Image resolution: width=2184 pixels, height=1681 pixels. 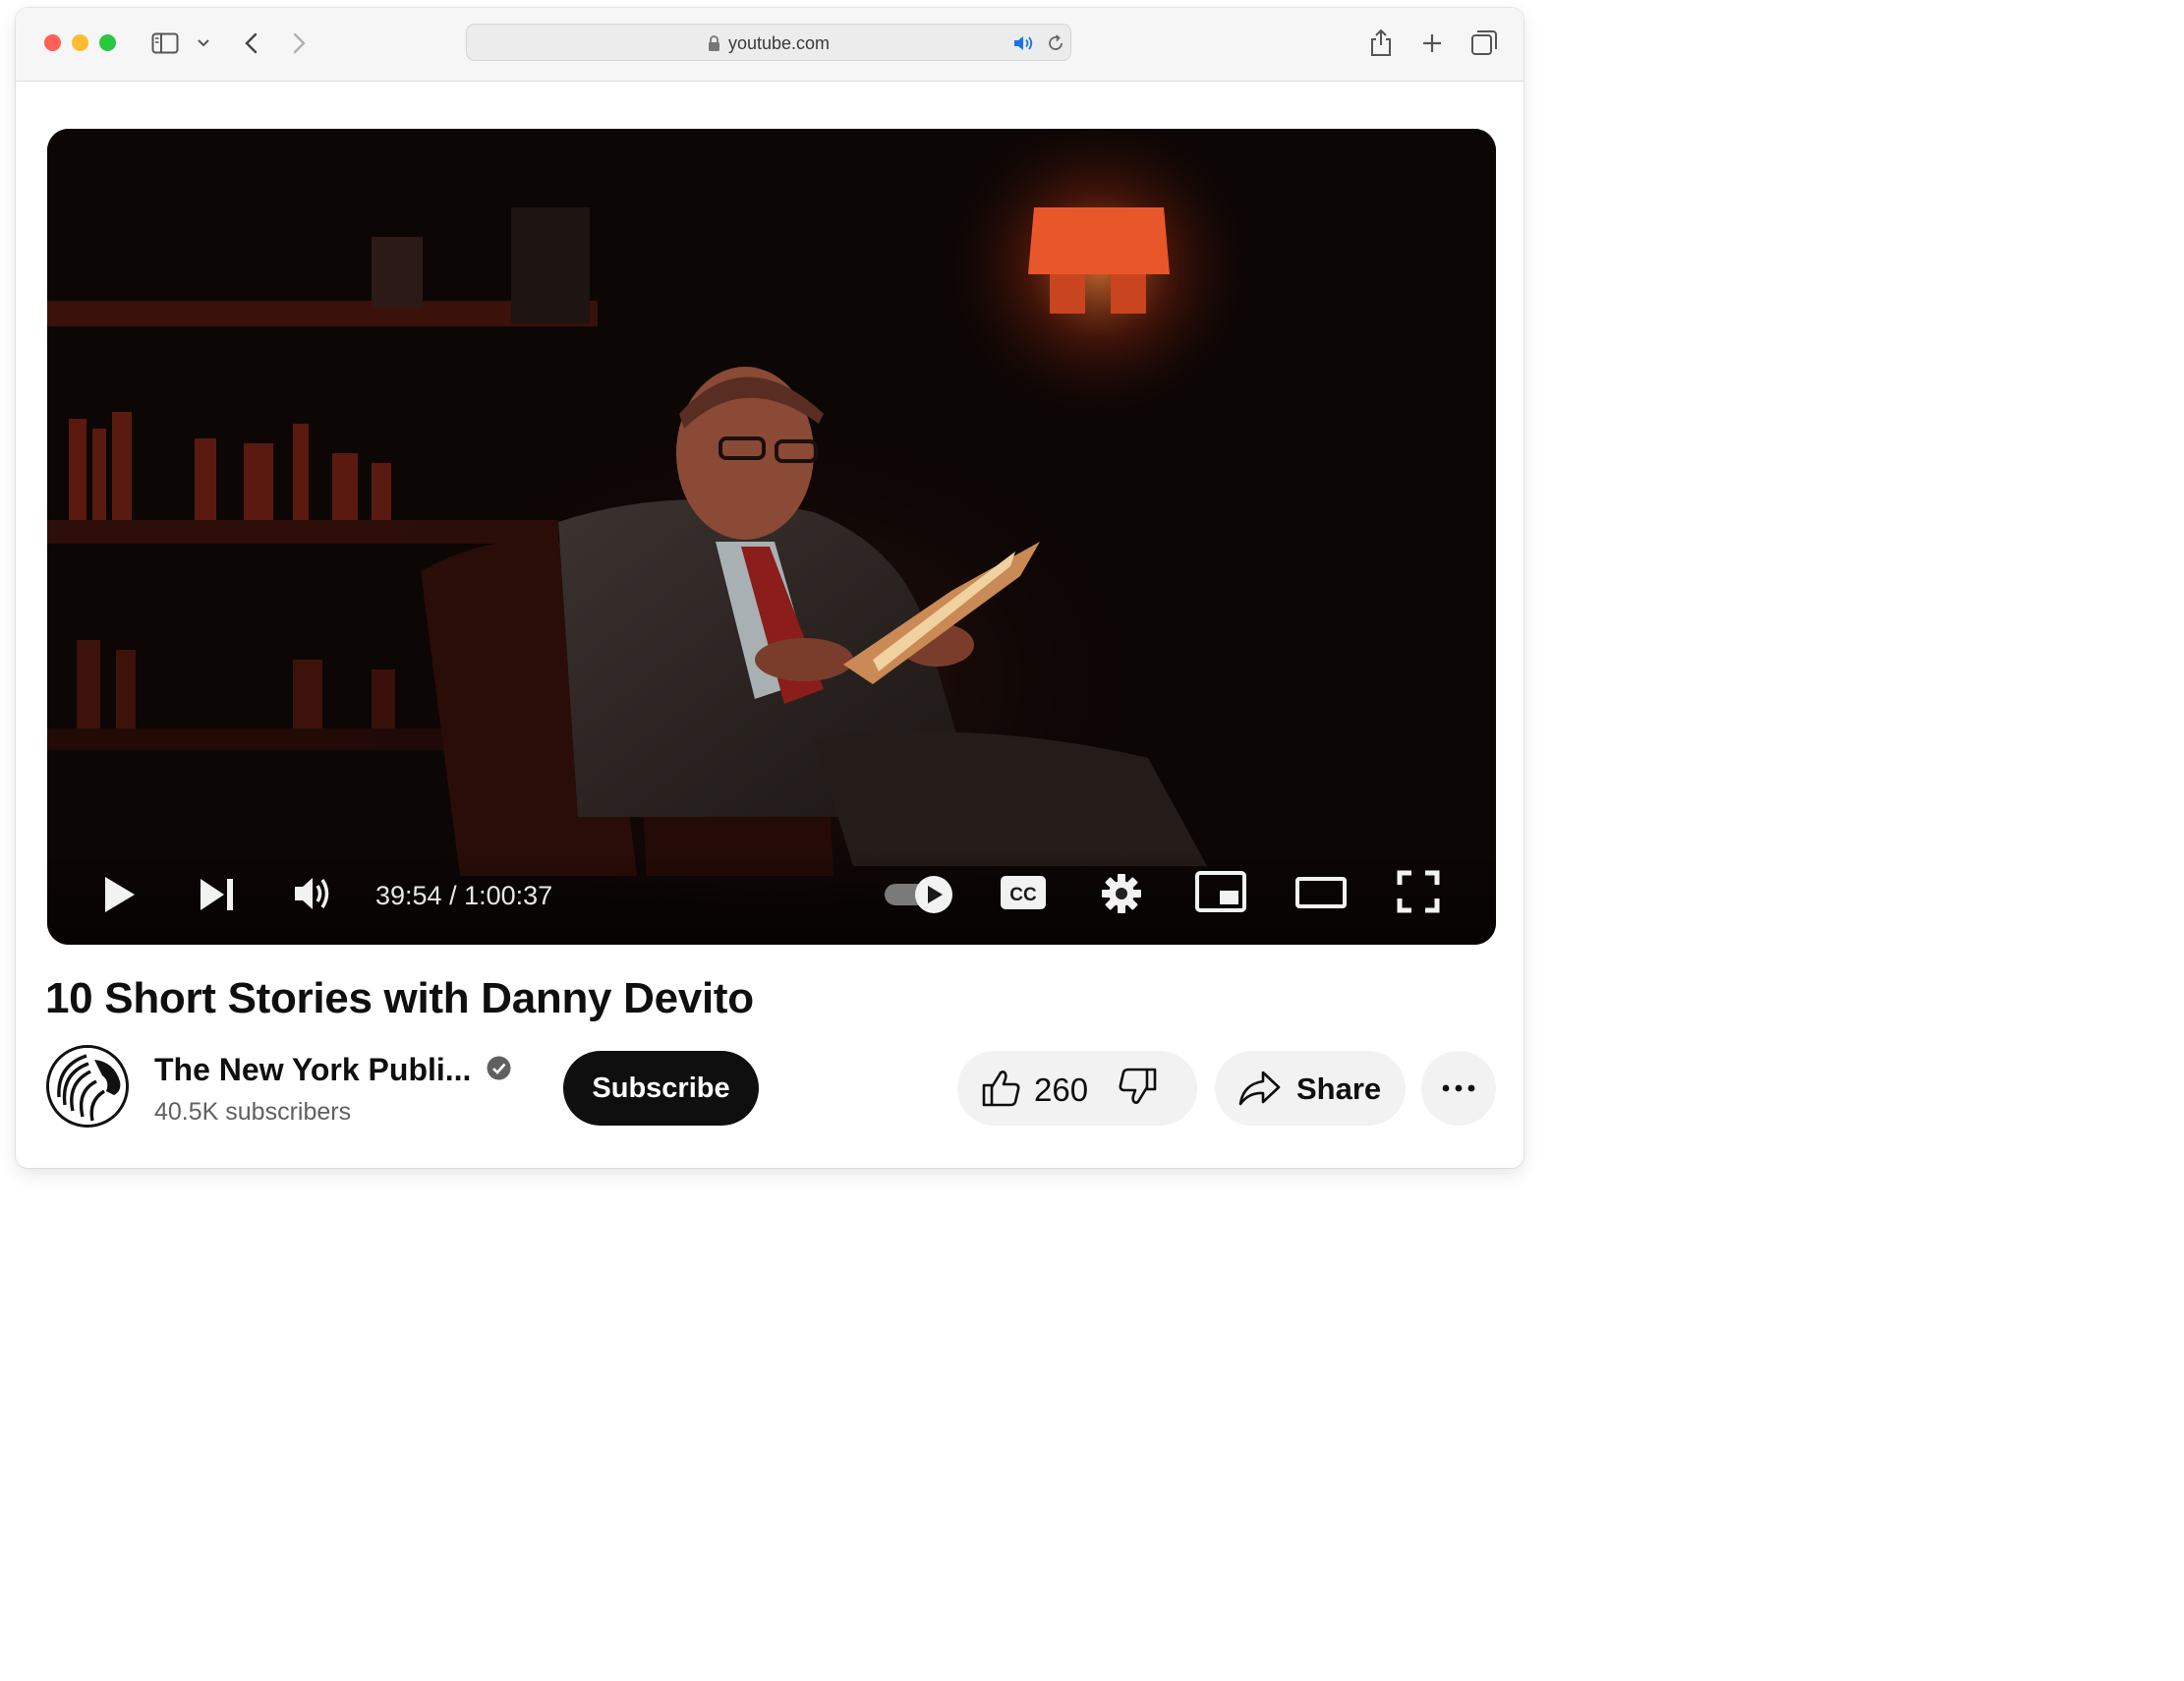 I want to click on fullscreen-button, so click(x=1418, y=891).